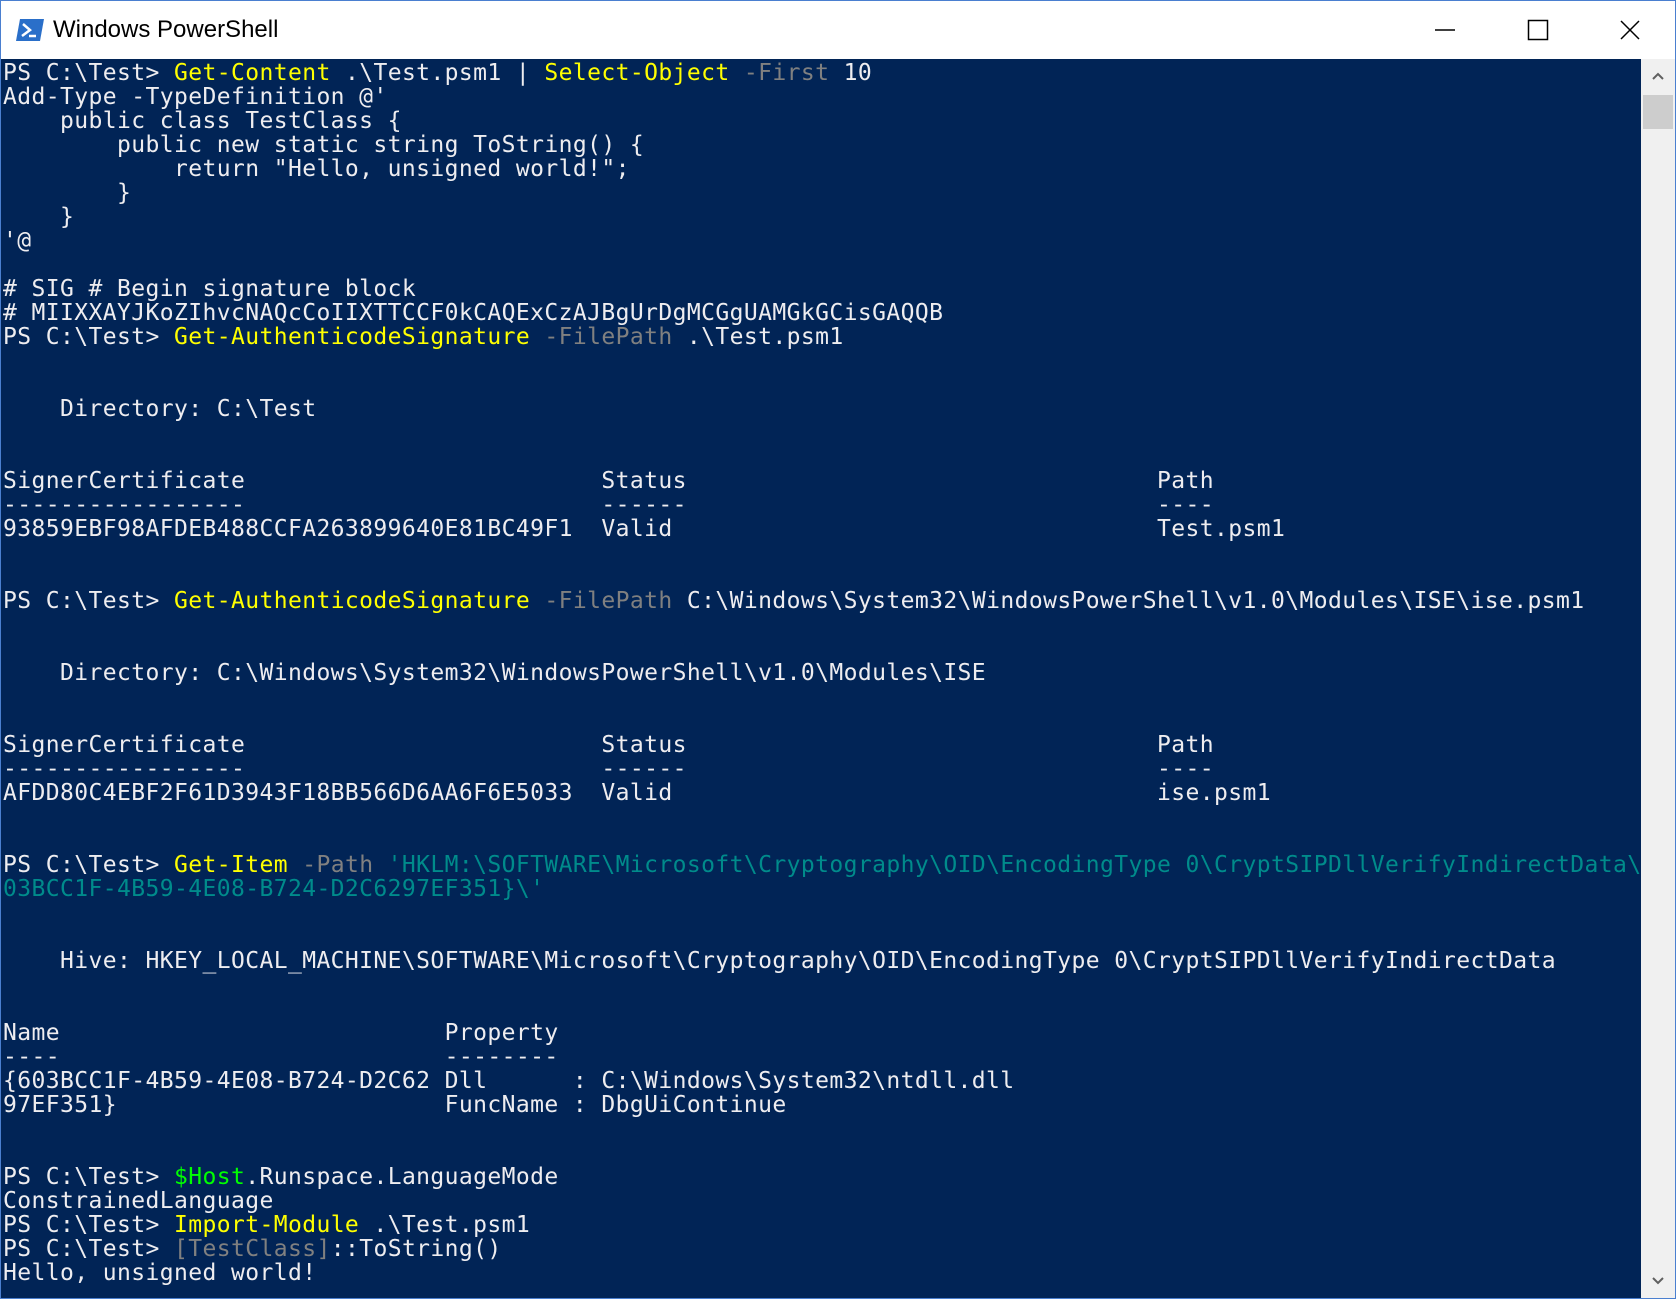 The height and width of the screenshot is (1299, 1676). I want to click on scroll-up-button, so click(1658, 76).